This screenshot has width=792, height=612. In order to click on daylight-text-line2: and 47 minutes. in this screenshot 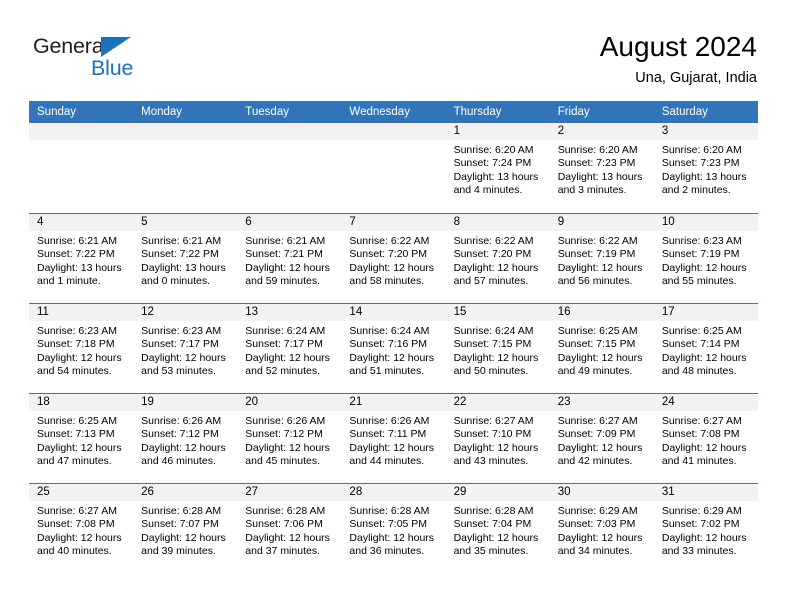, I will do `click(74, 461)`.